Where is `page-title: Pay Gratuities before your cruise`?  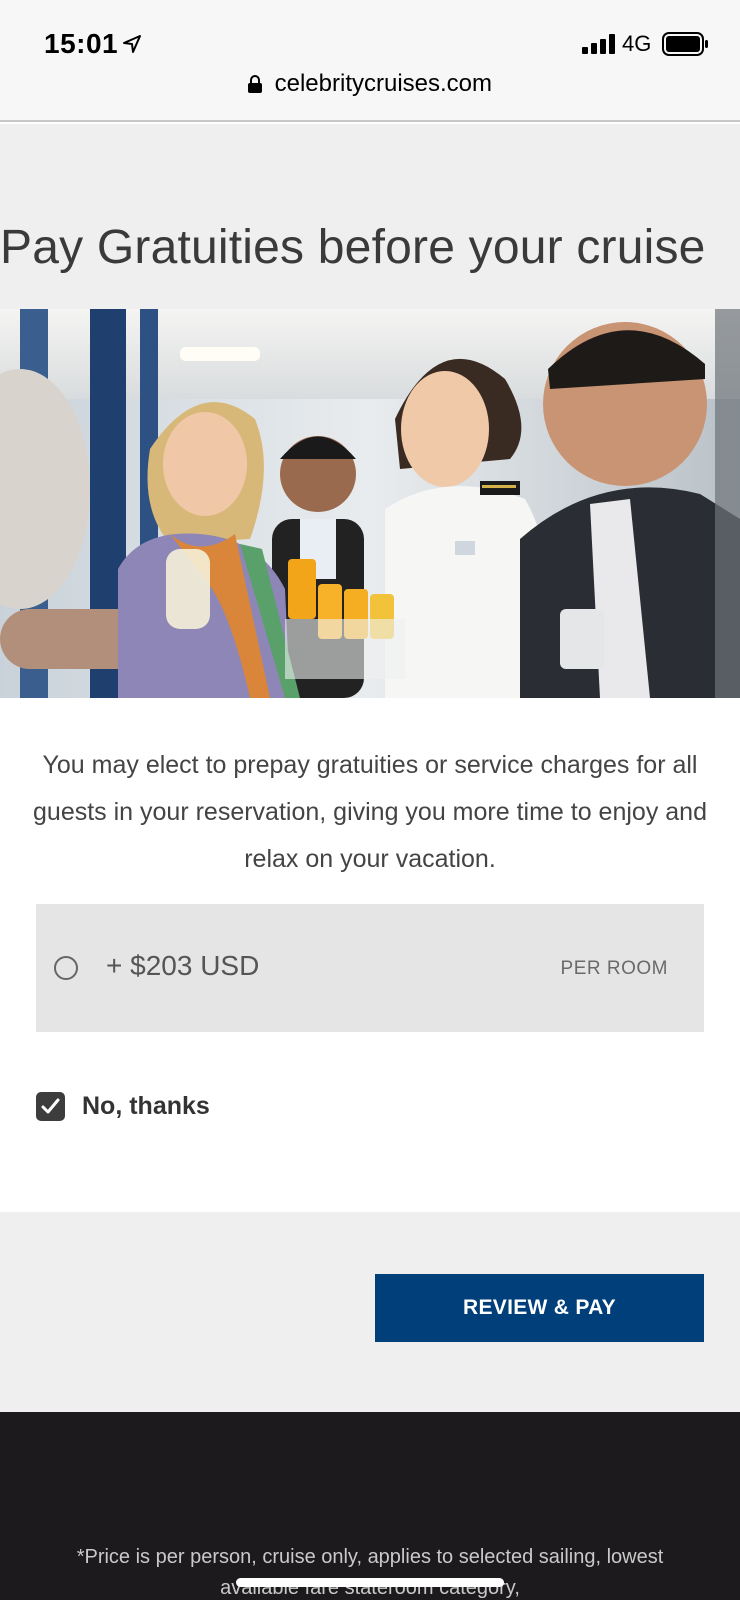
page-title: Pay Gratuities before your cruise is located at coordinates (353, 247).